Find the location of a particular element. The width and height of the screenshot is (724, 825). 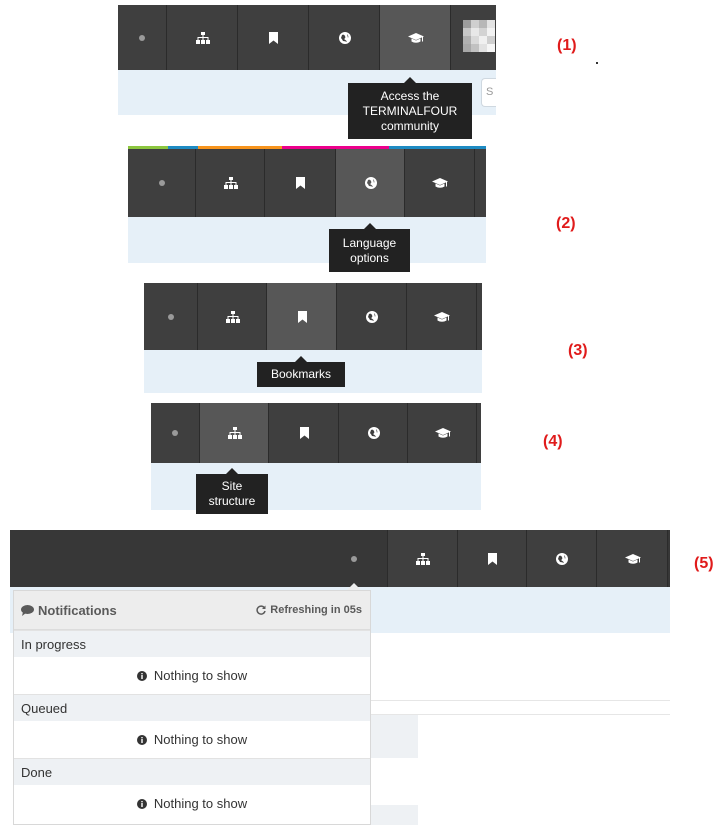

label-2: (2) is located at coordinates (566, 223).